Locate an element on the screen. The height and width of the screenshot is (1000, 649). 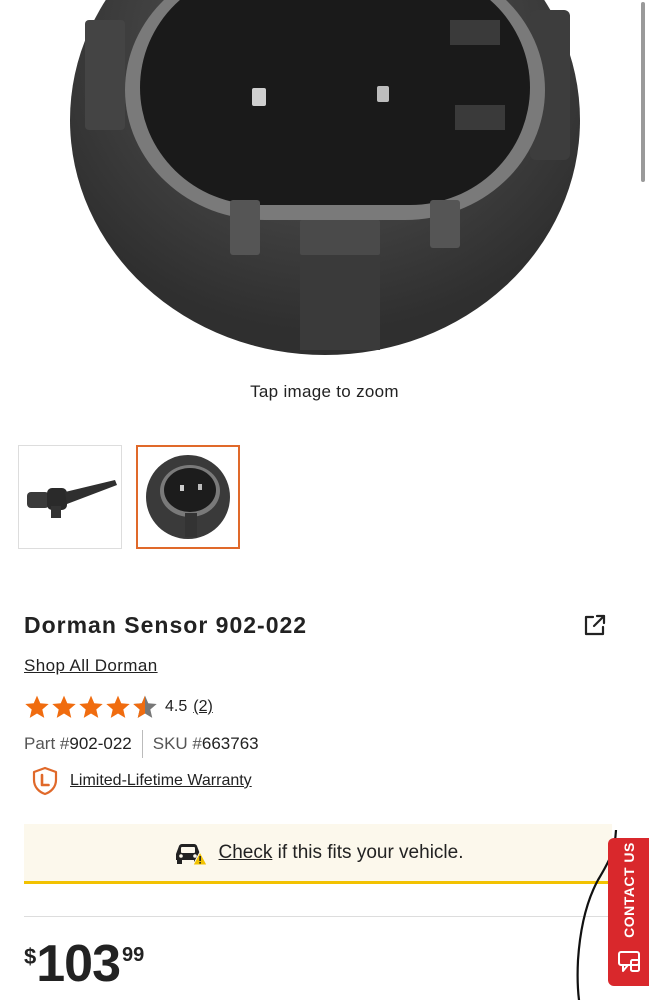
star-rating is located at coordinates (91, 707).